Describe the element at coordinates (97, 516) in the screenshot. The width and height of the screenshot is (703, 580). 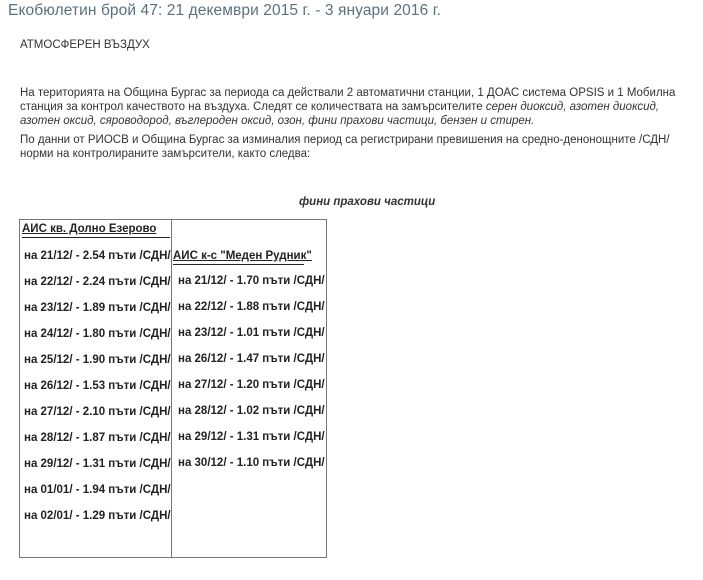
I see `table-row-dolno-ezerovo: на 02/01/ - 1.29 пъти /СДН/` at that location.